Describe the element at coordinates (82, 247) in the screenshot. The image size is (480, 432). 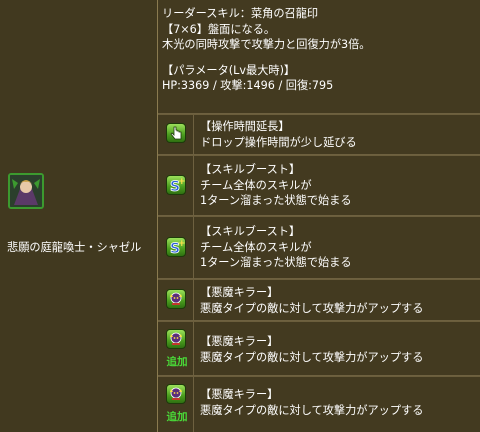
I see `monster-name: 悲願の庭龍喚士・シャゼル` at that location.